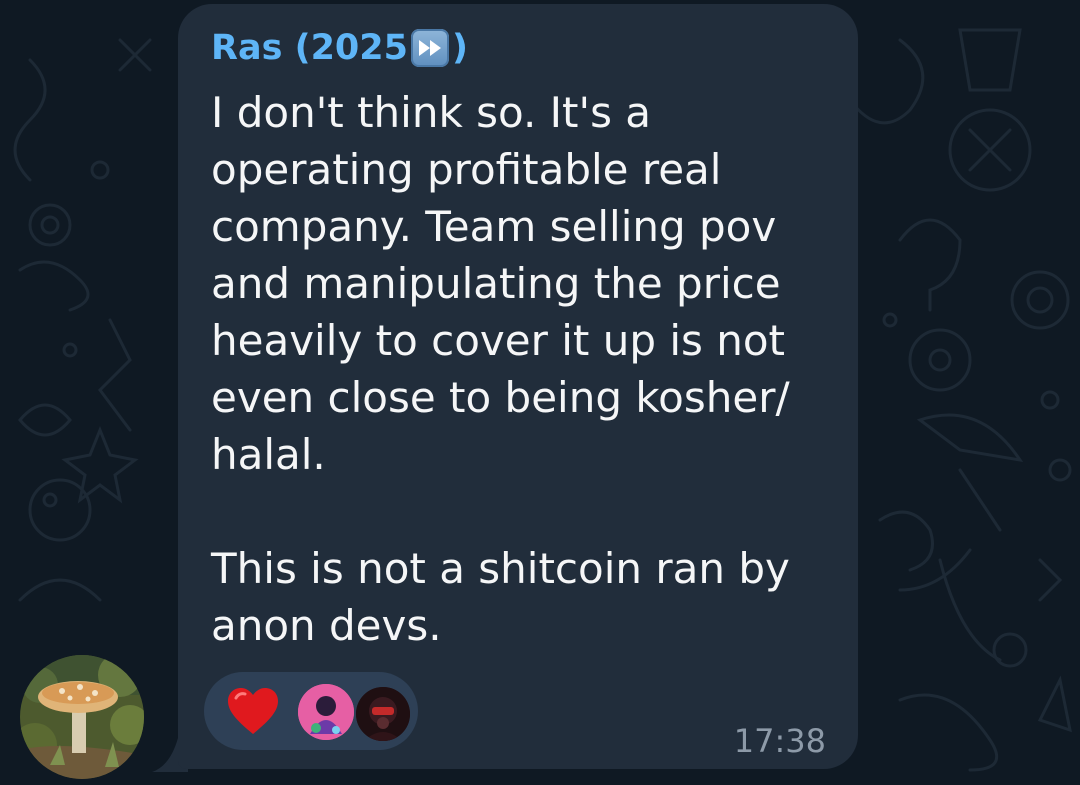 The width and height of the screenshot is (1080, 785). Describe the element at coordinates (253, 711) in the screenshot. I see `red-heart-icon` at that location.